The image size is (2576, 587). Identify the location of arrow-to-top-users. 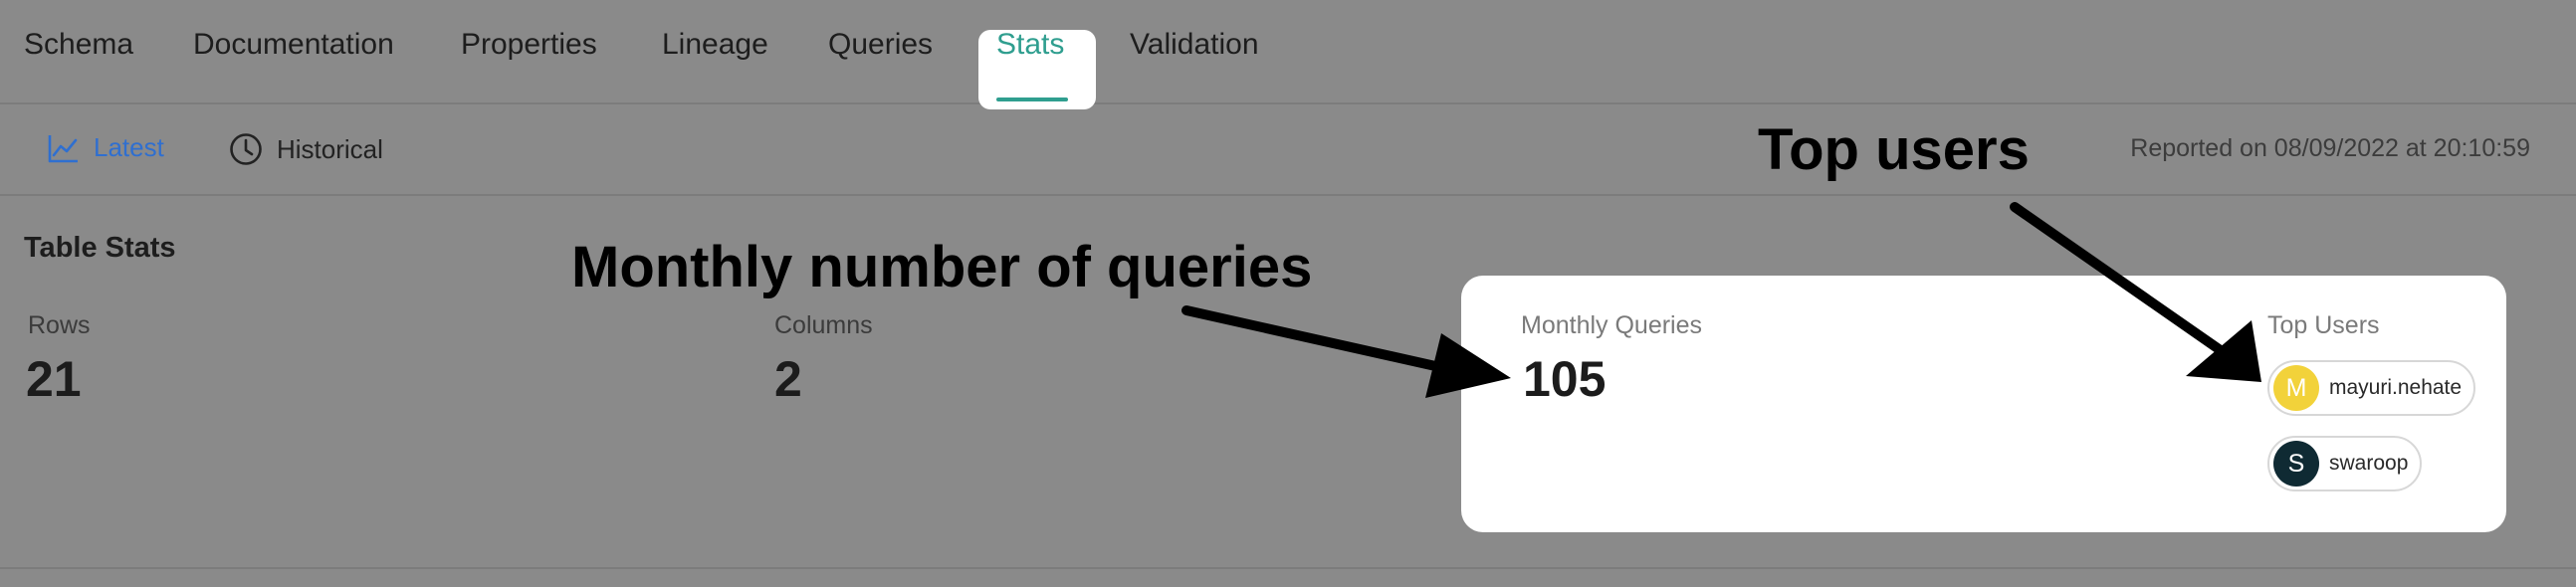
(2135, 292).